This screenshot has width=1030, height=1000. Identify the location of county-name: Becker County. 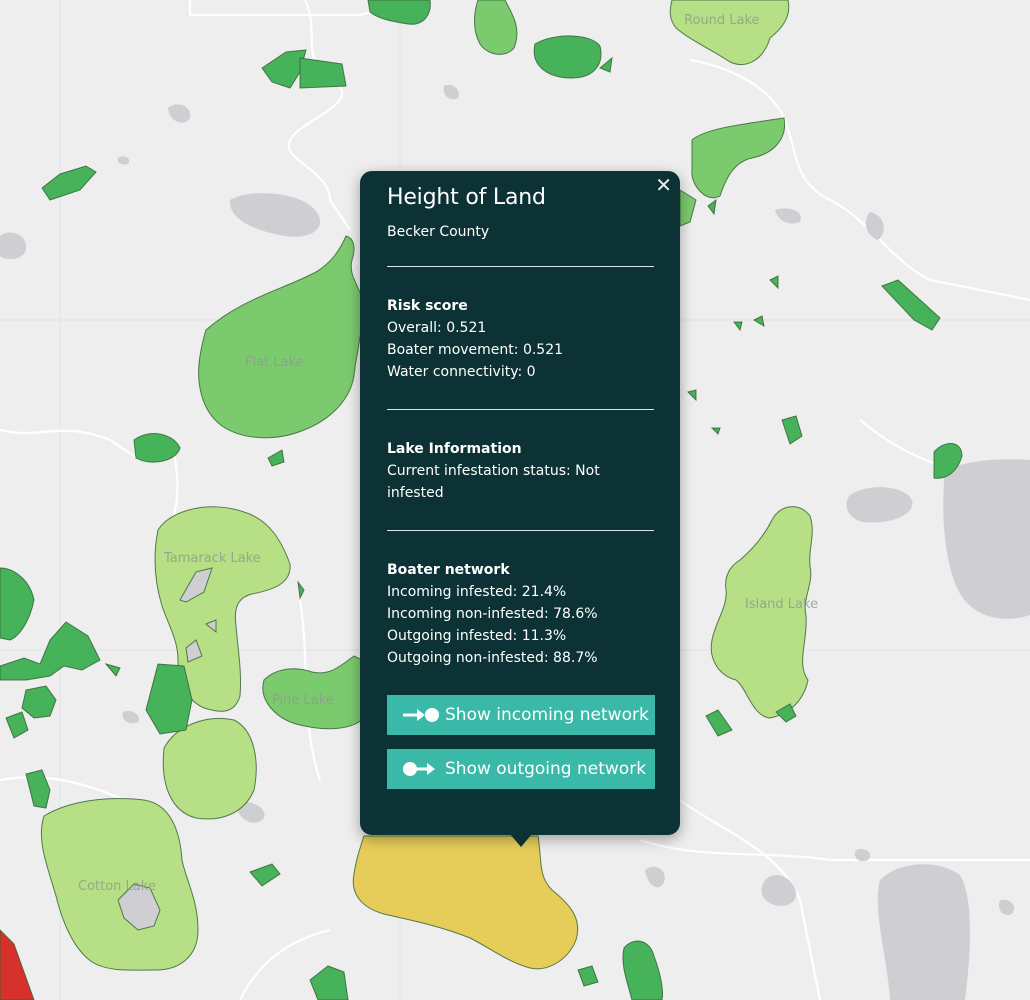
(438, 232).